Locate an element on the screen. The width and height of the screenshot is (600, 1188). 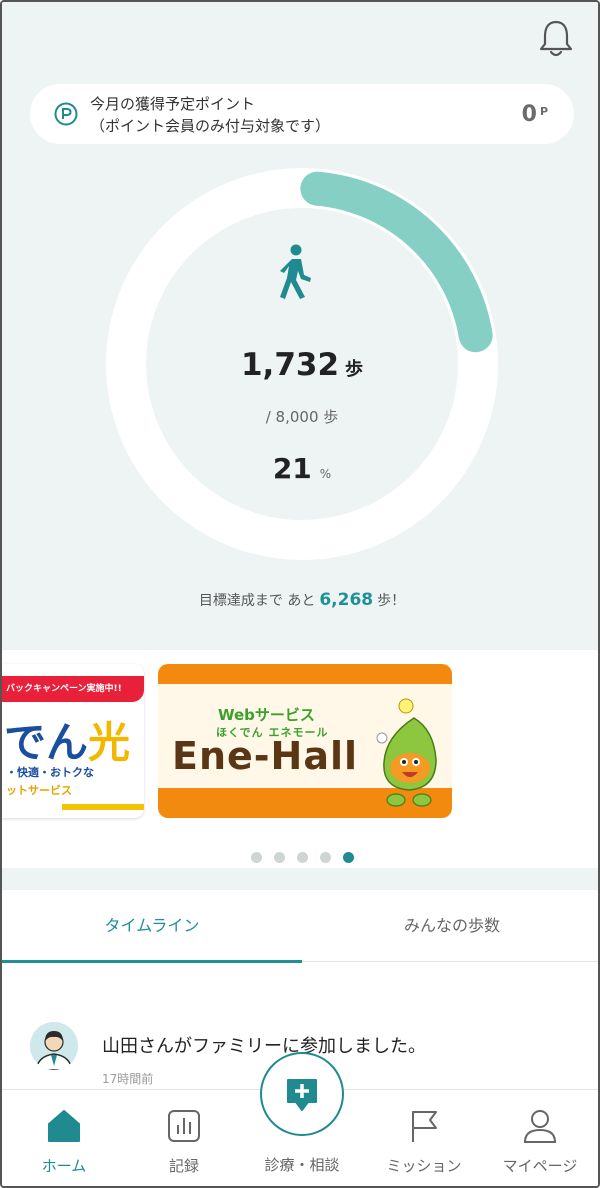
person-icon is located at coordinates (540, 1126).